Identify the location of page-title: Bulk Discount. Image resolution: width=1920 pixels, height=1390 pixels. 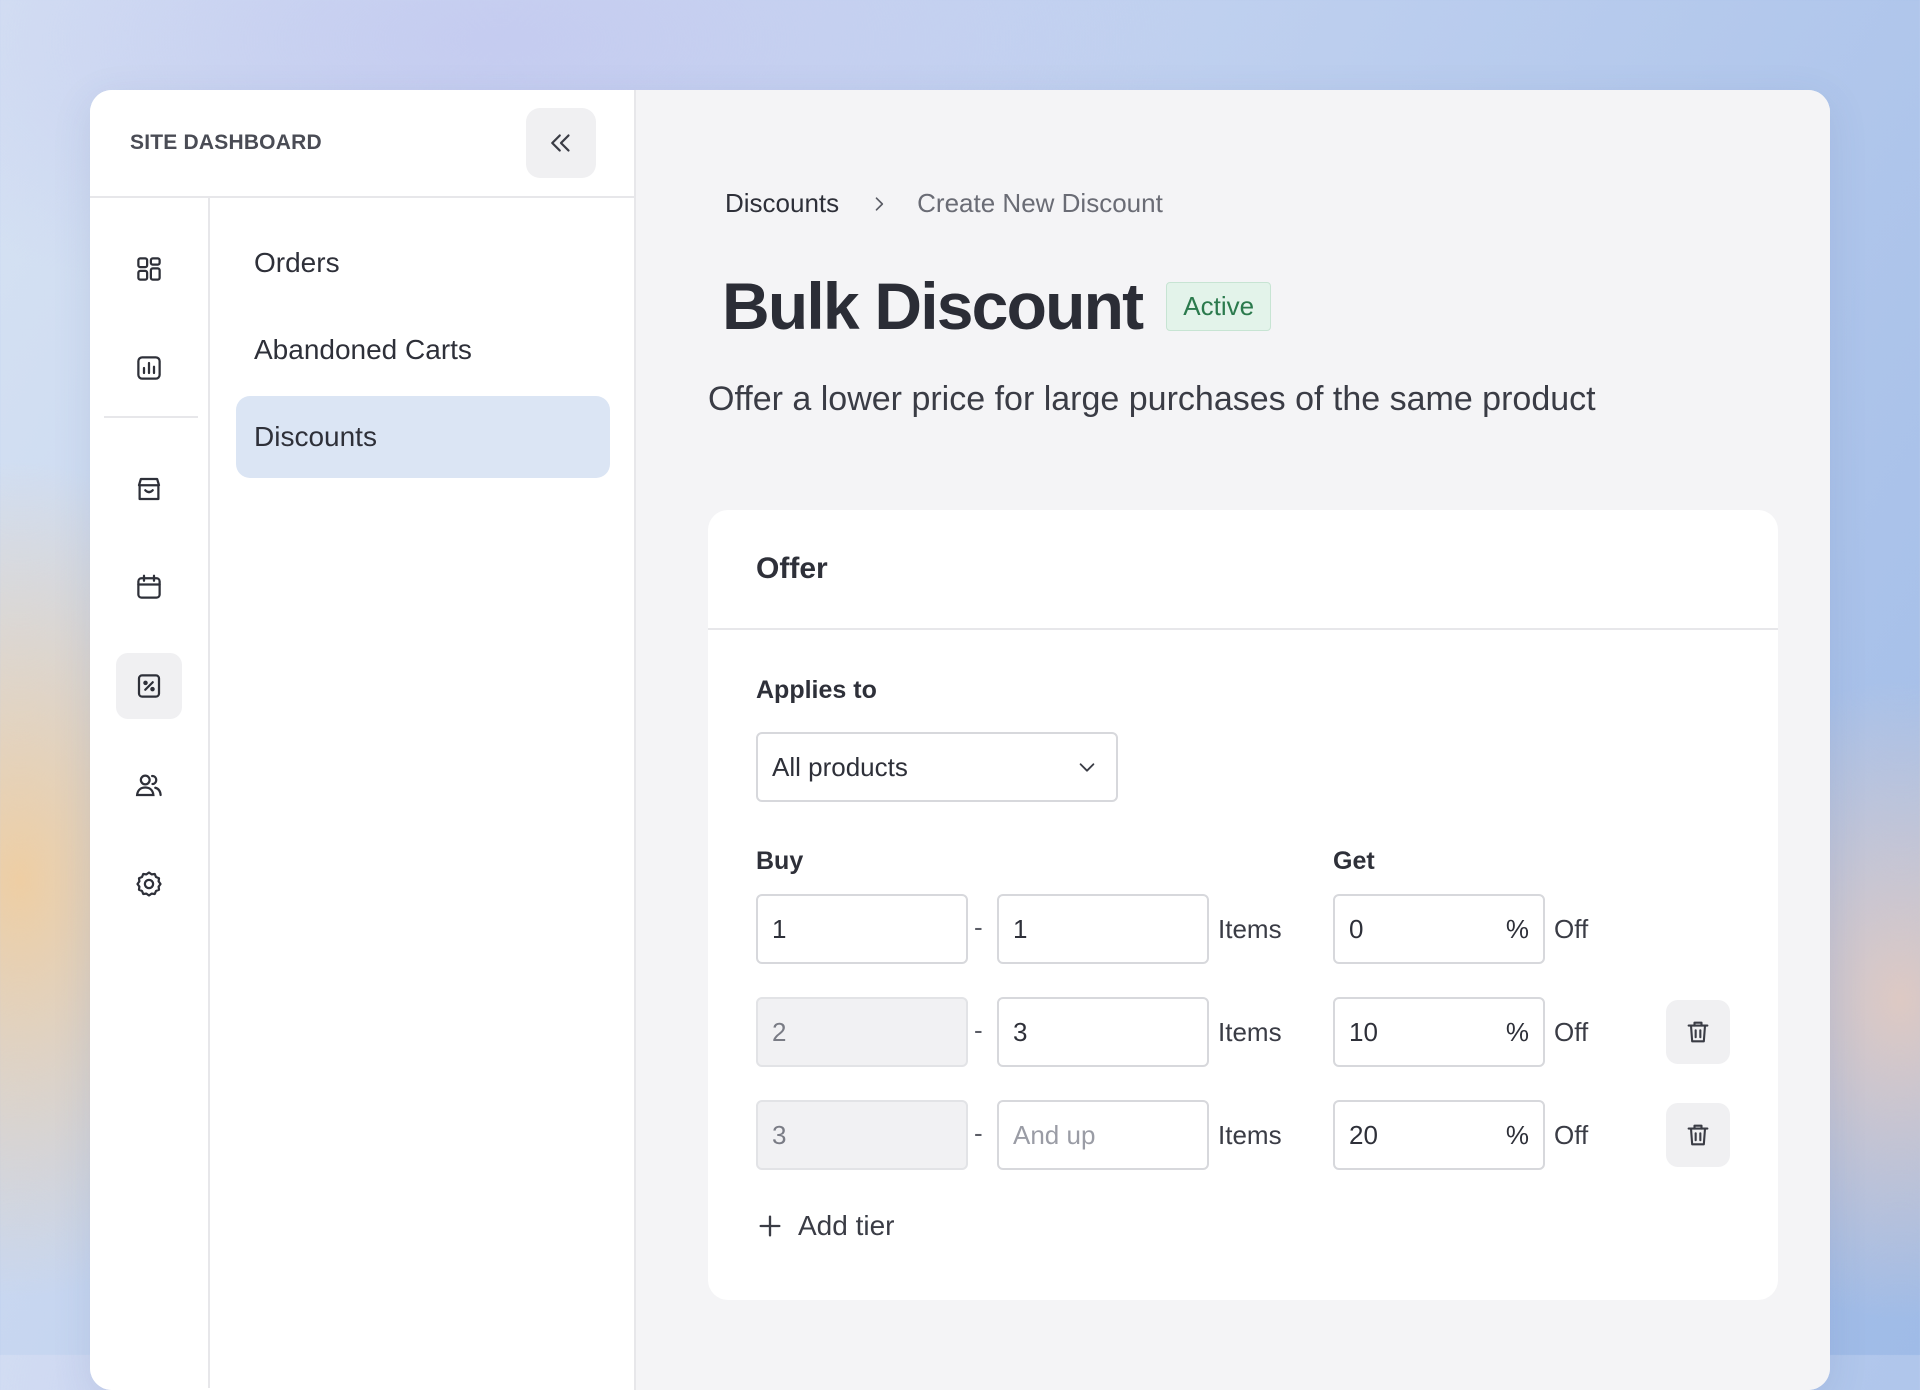
(933, 306).